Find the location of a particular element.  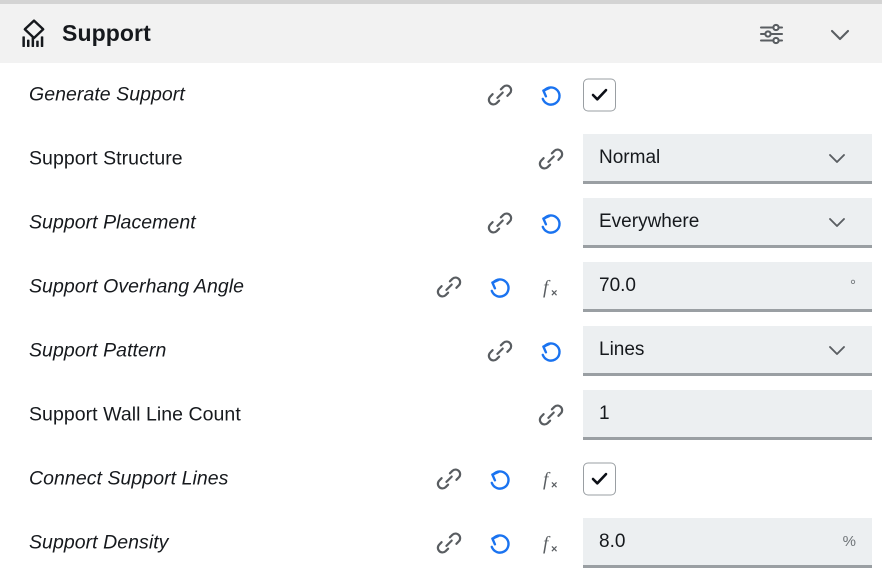

setting-value-cell: 70.0 ° is located at coordinates (727, 287).